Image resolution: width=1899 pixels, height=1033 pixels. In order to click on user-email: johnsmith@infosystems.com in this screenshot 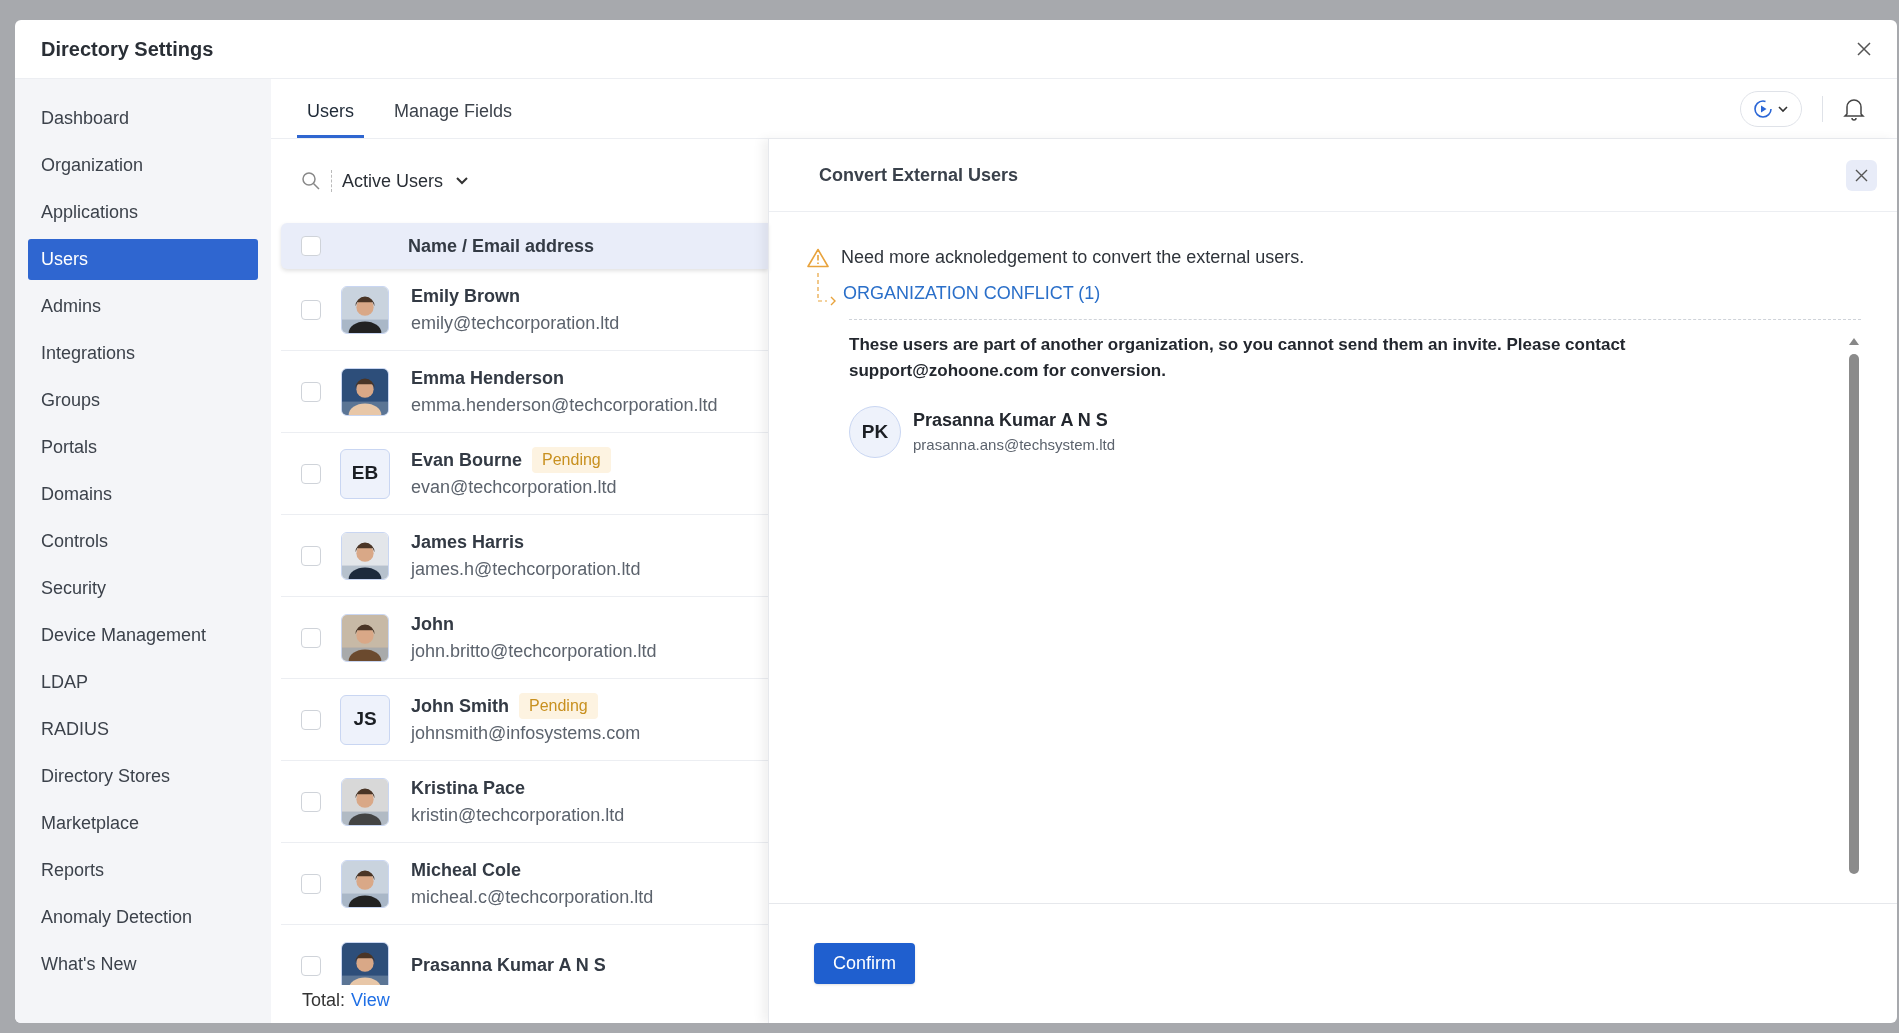, I will do `click(526, 733)`.